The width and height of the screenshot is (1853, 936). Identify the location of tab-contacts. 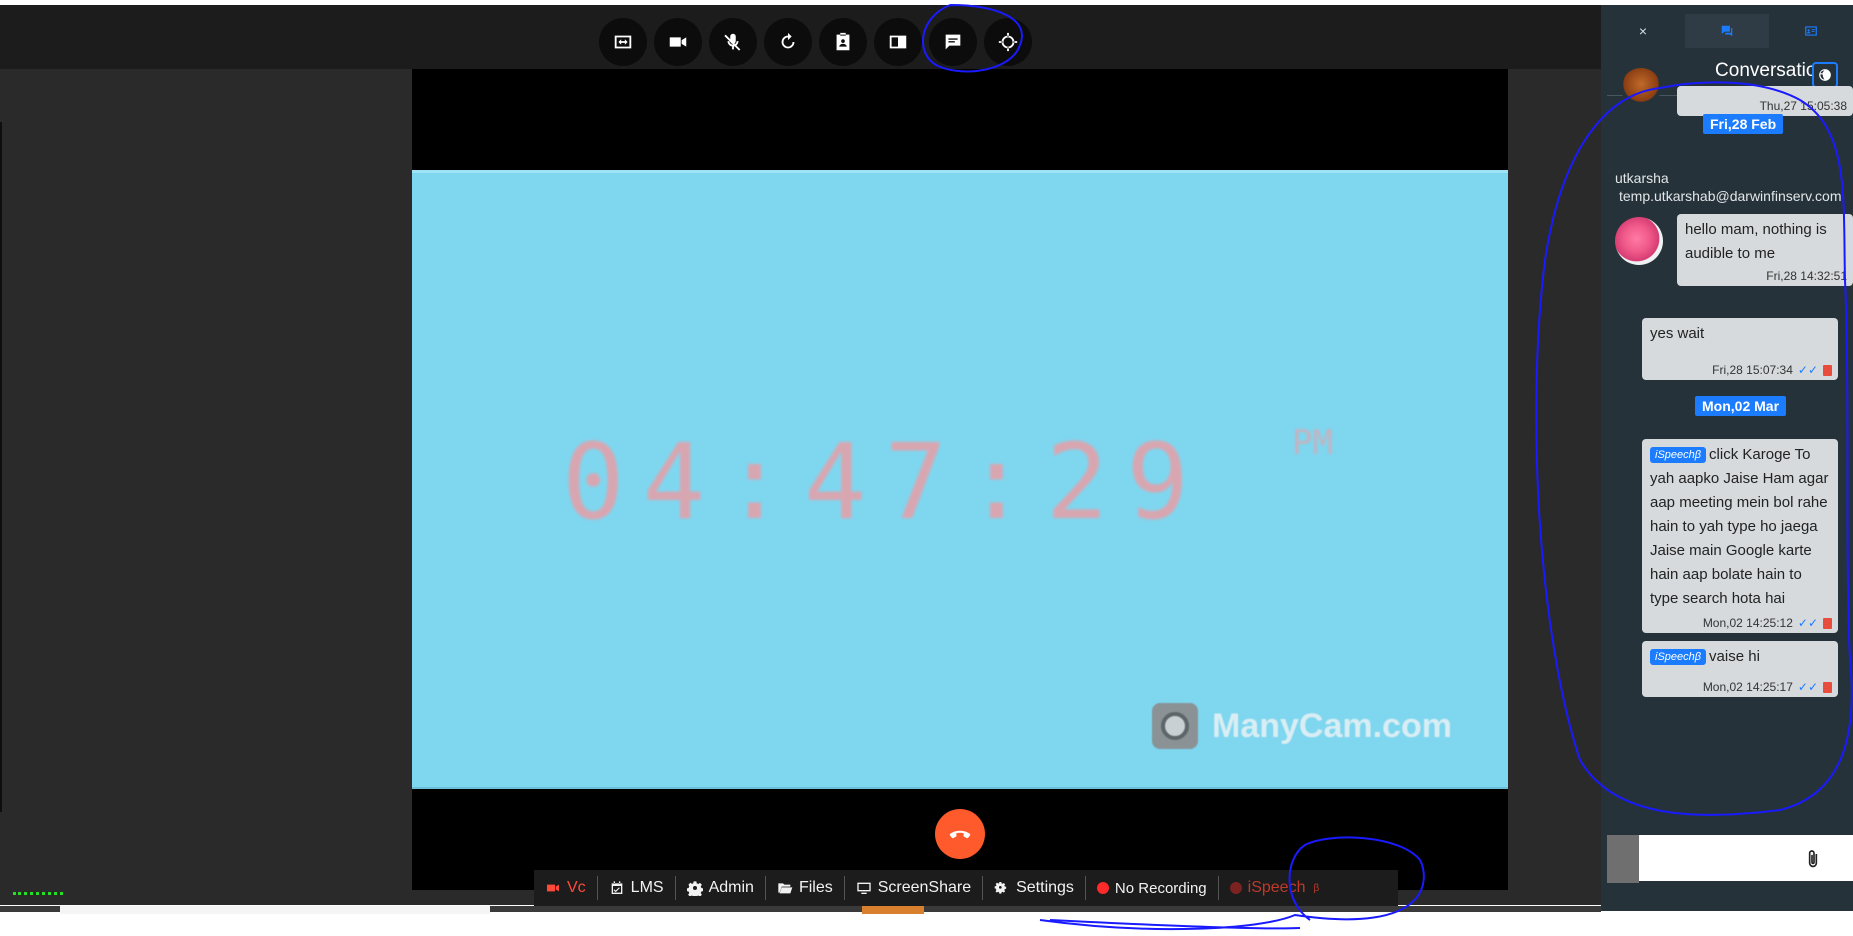
(1811, 31).